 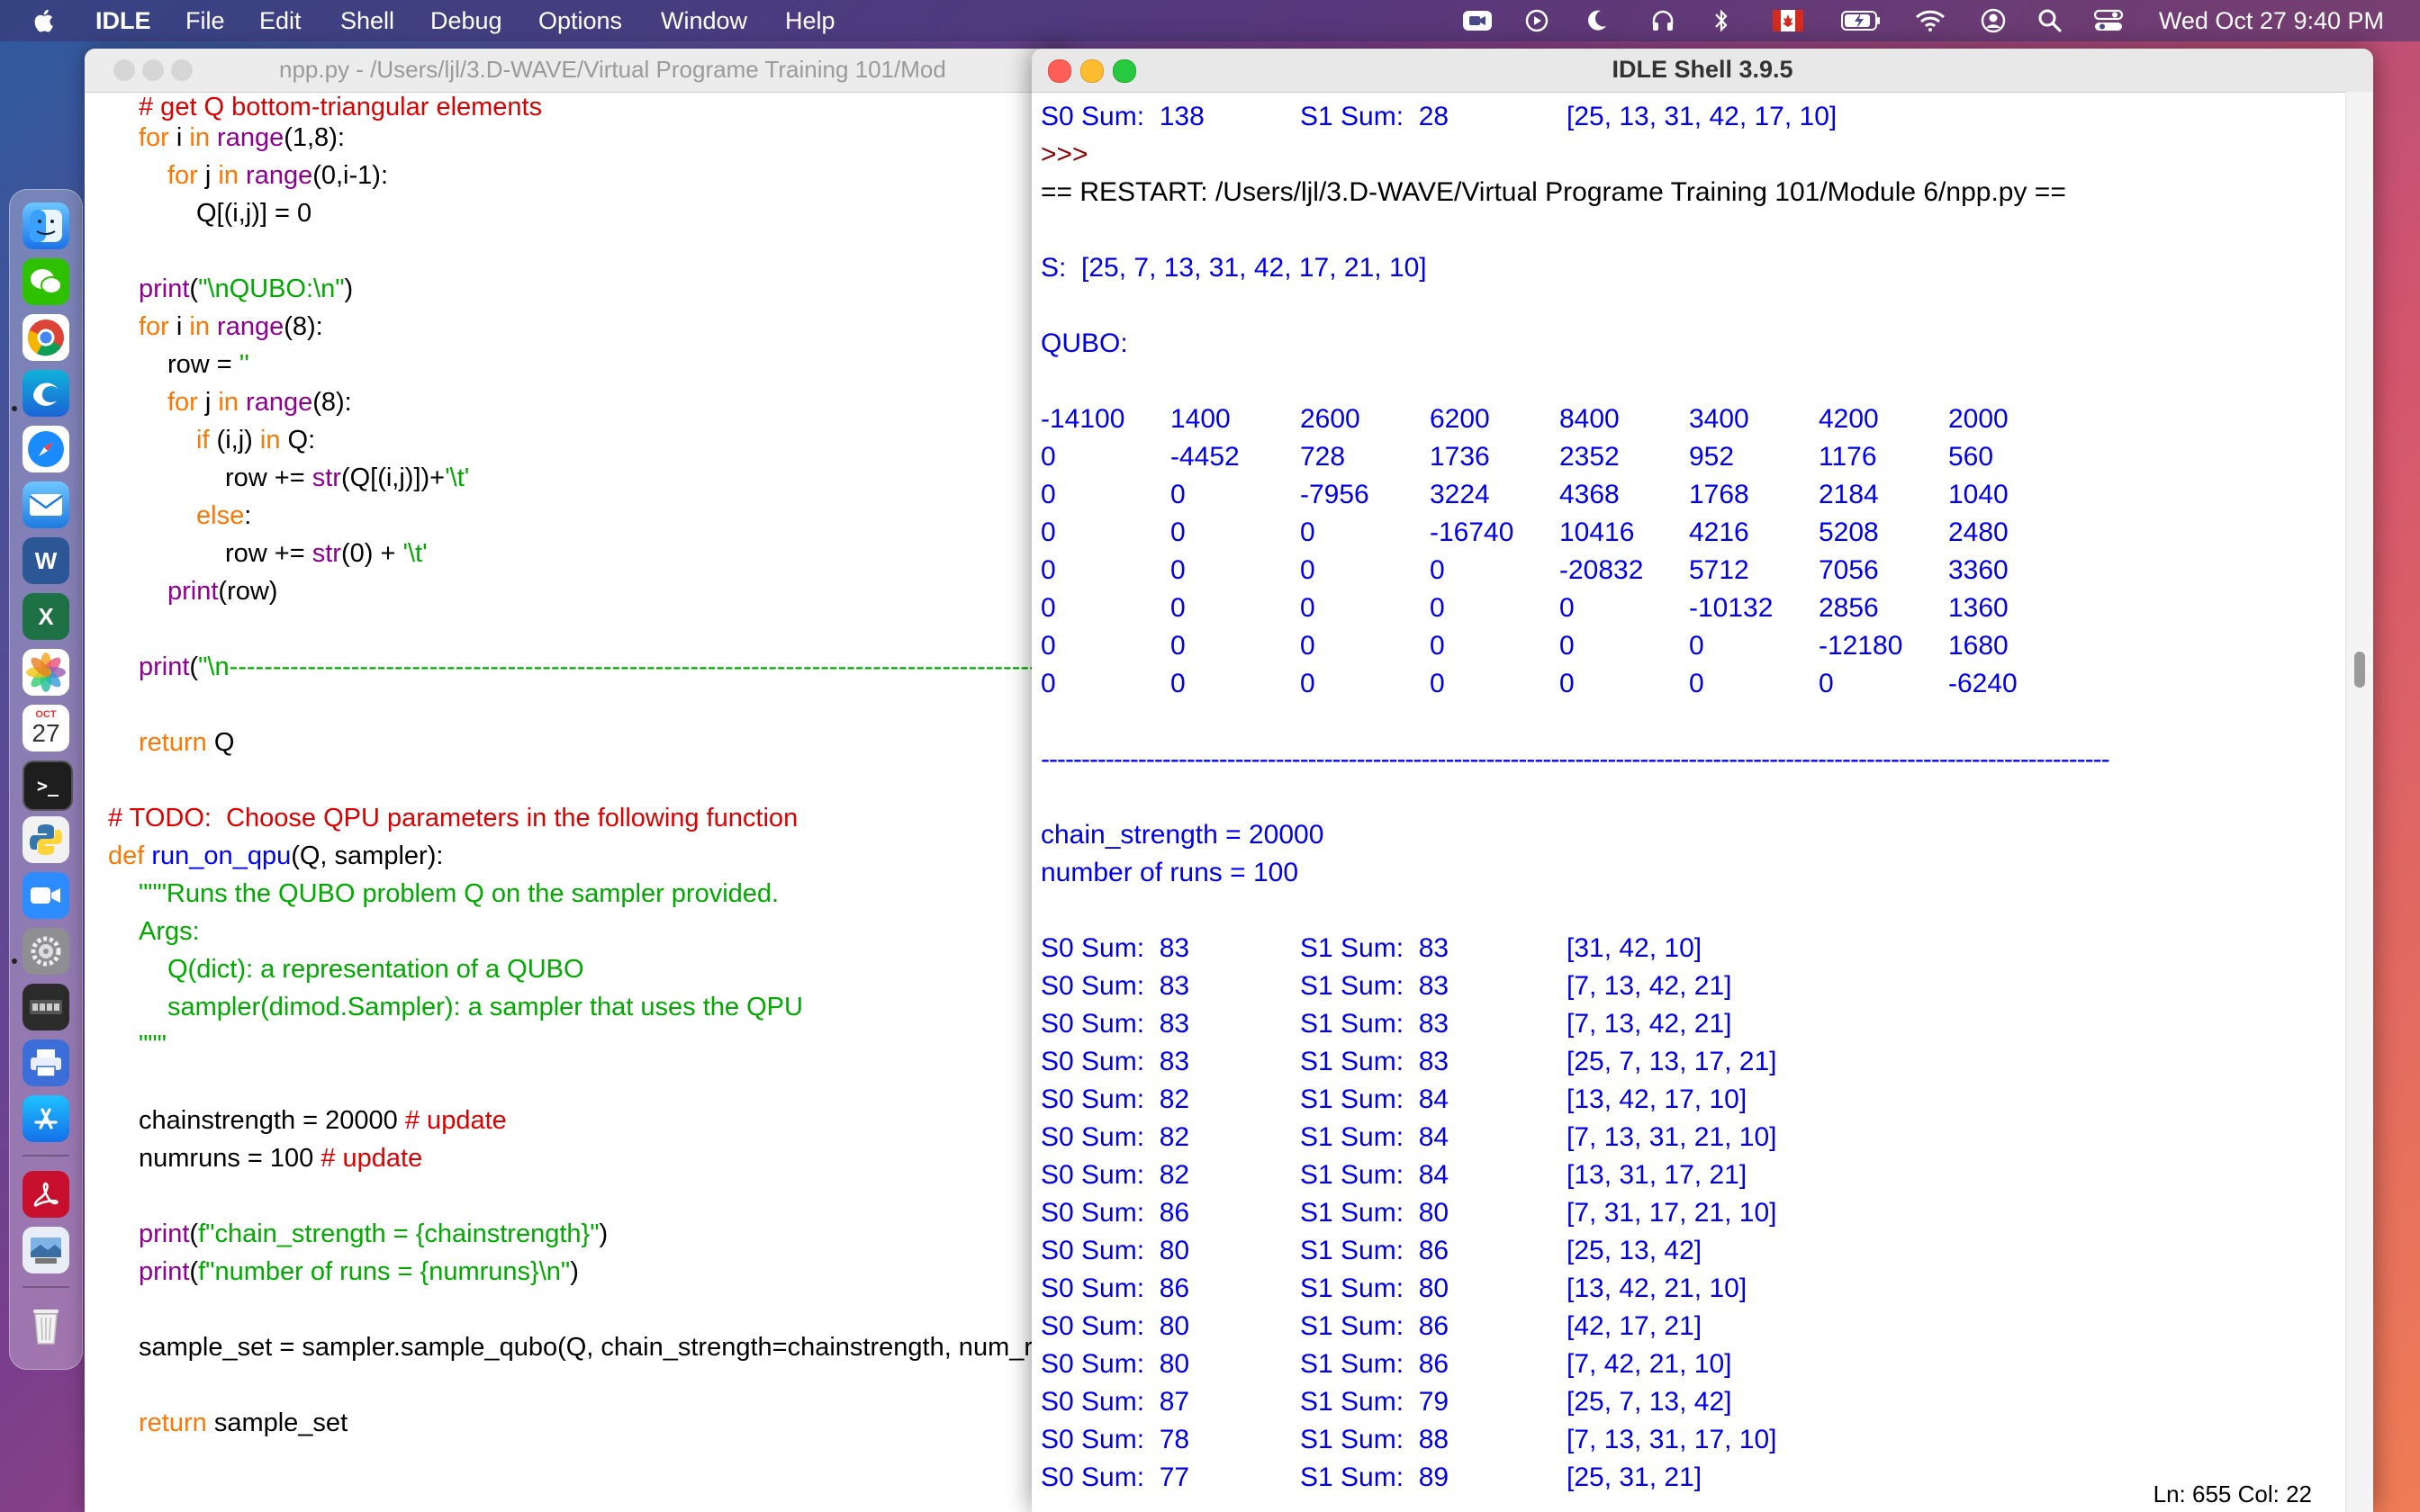 What do you see at coordinates (1993, 20) in the screenshot?
I see `user-account-icon` at bounding box center [1993, 20].